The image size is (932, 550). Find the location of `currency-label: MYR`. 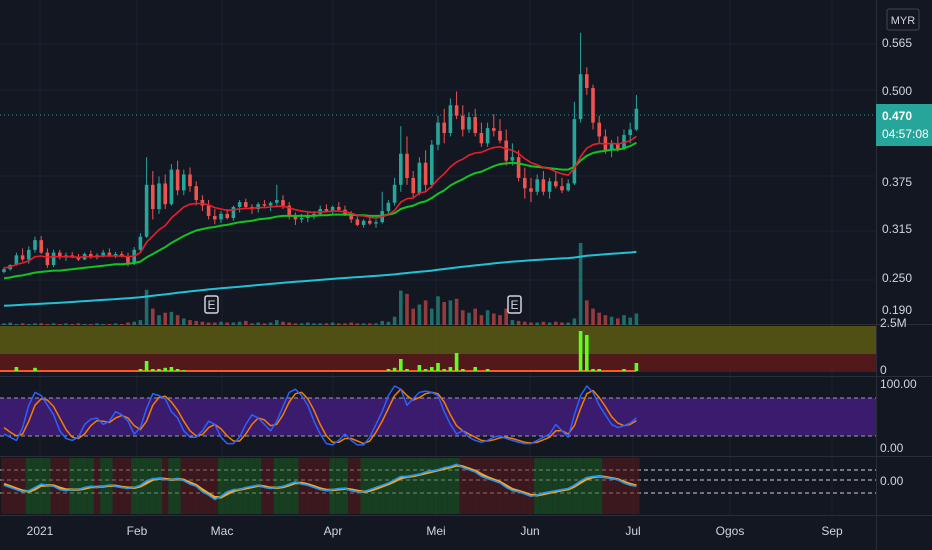

currency-label: MYR is located at coordinates (903, 21).